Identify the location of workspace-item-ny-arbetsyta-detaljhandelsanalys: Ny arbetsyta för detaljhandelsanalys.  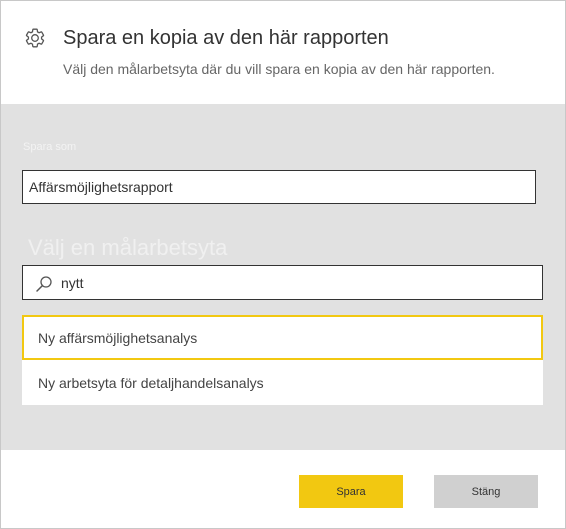
(282, 382).